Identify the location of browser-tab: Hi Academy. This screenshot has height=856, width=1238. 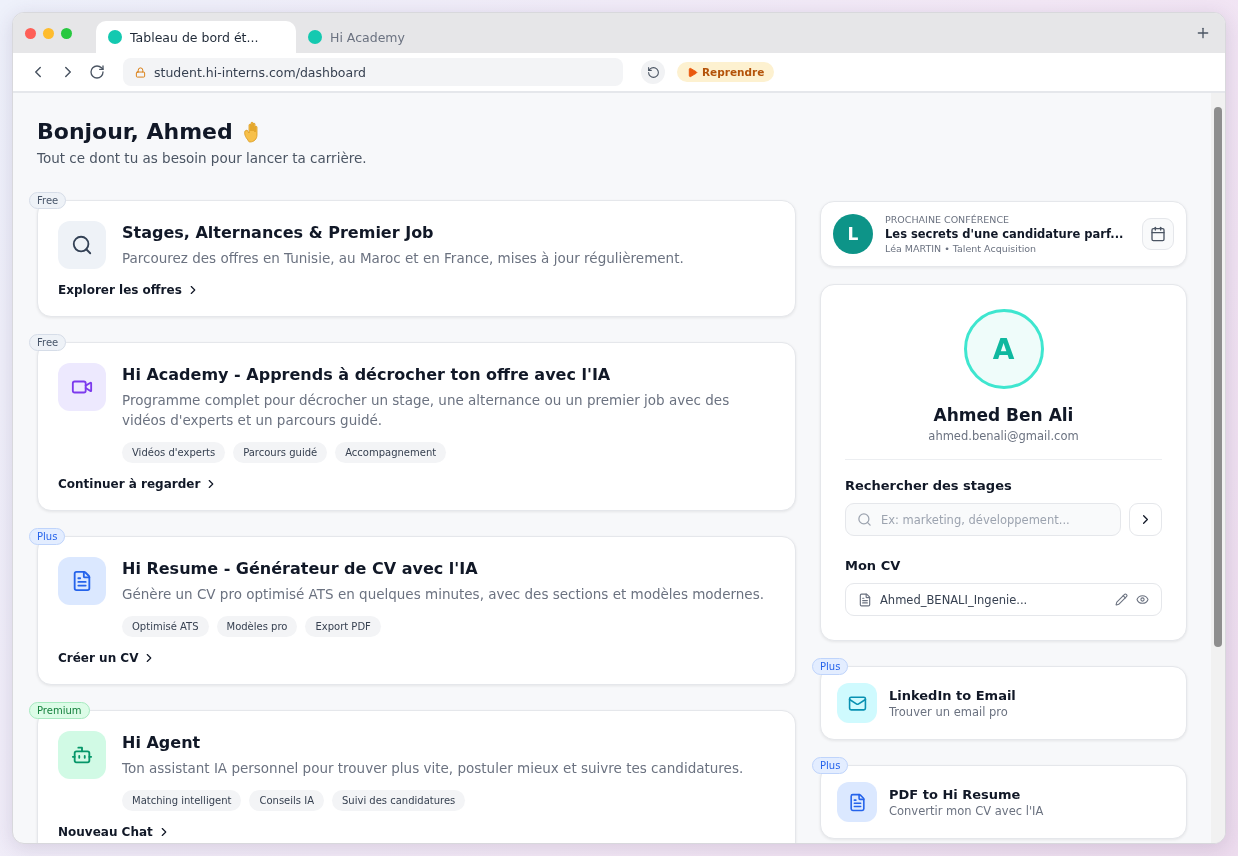
(396, 37).